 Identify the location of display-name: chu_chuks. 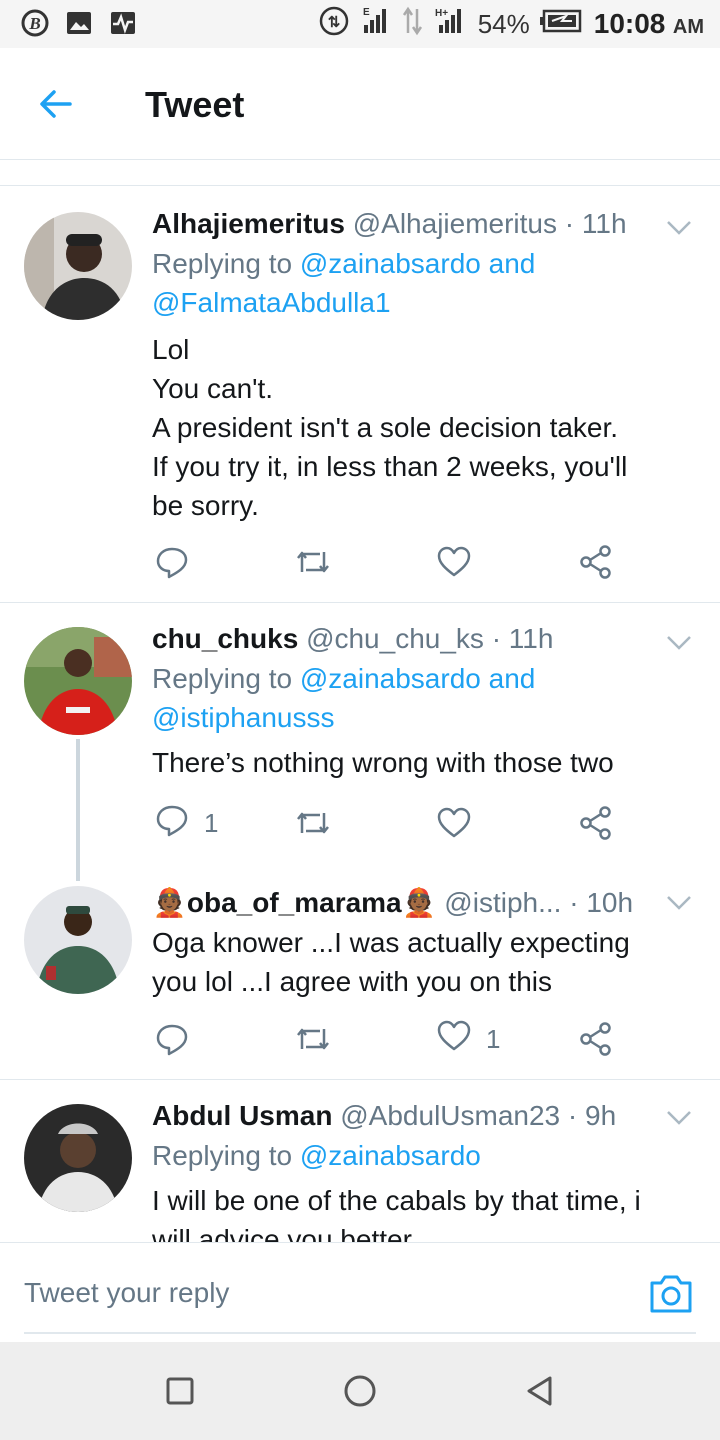
(225, 638).